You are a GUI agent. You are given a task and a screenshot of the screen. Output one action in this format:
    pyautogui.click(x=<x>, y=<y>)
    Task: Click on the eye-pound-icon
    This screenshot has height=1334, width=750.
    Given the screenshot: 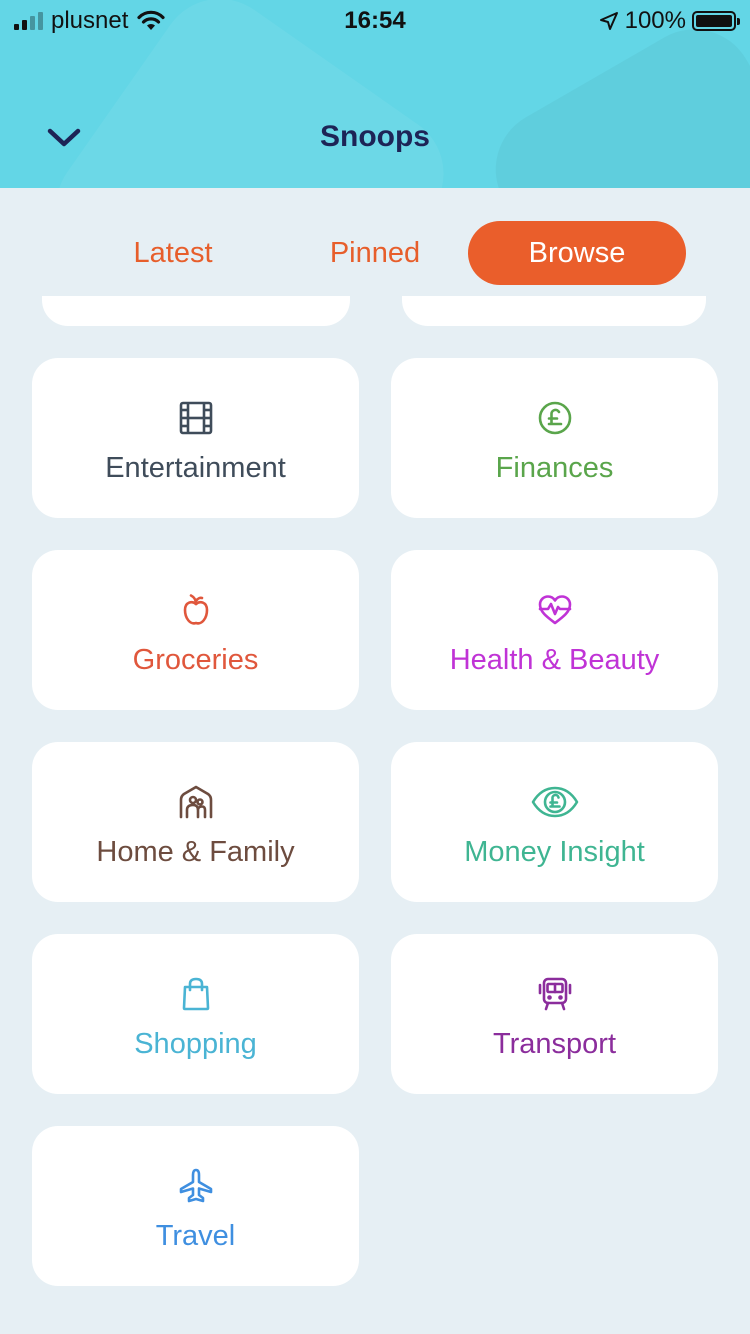 What is the action you would take?
    pyautogui.click(x=554, y=802)
    